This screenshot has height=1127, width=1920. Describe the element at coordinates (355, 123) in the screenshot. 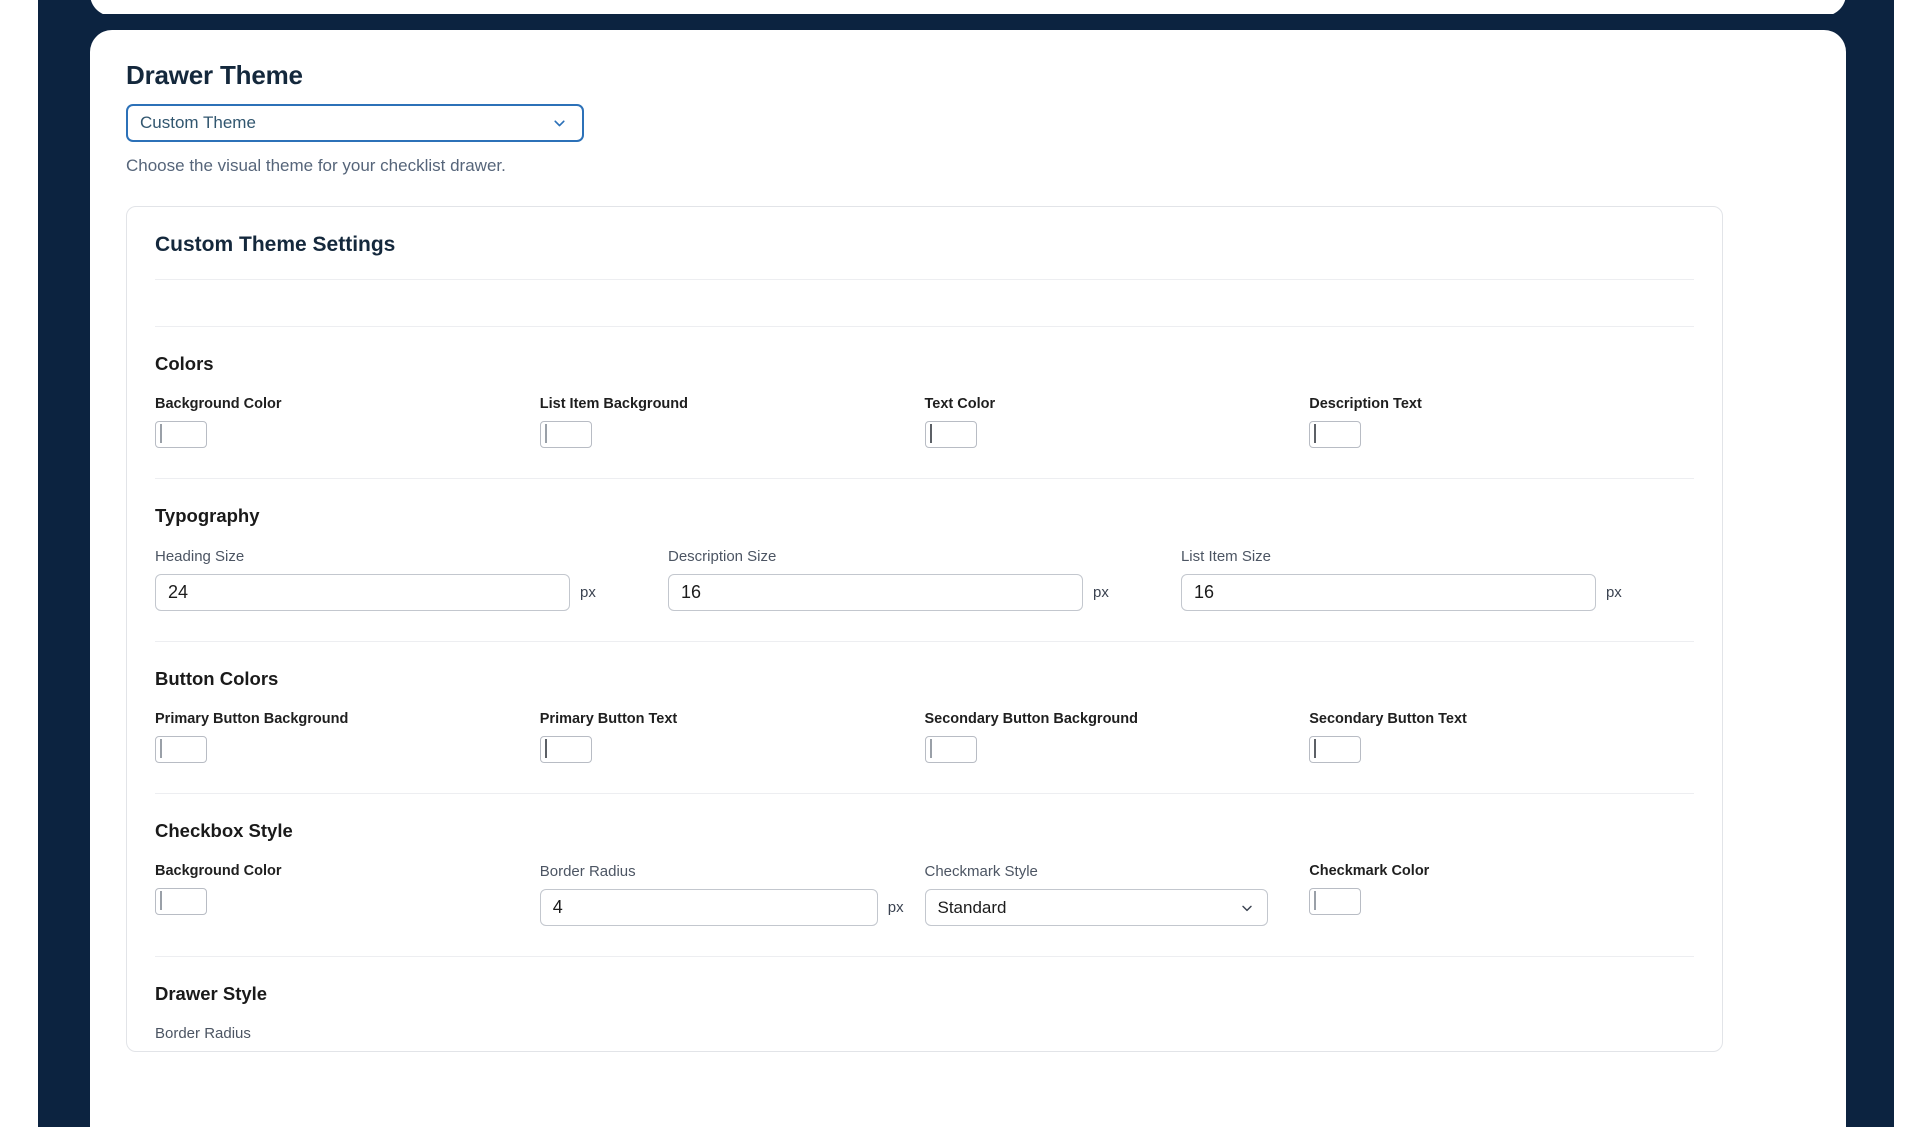

I see `drawer-theme-select: Custom Theme` at that location.